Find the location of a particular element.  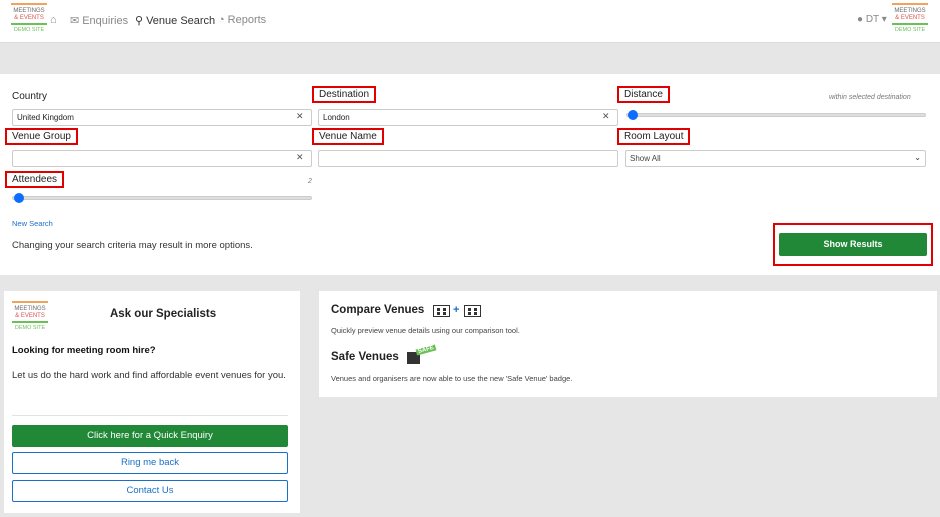

pie-chart-icon: ◔ is located at coordinates (221, 20).